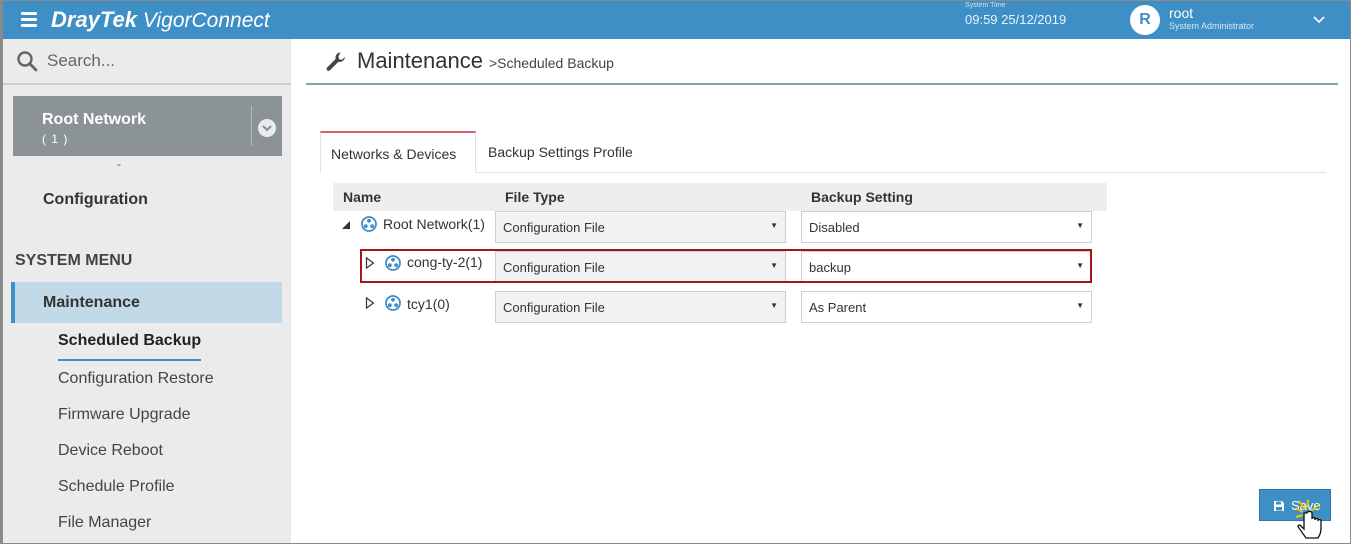  Describe the element at coordinates (985, 5) in the screenshot. I see `system-time-label: System Time` at that location.